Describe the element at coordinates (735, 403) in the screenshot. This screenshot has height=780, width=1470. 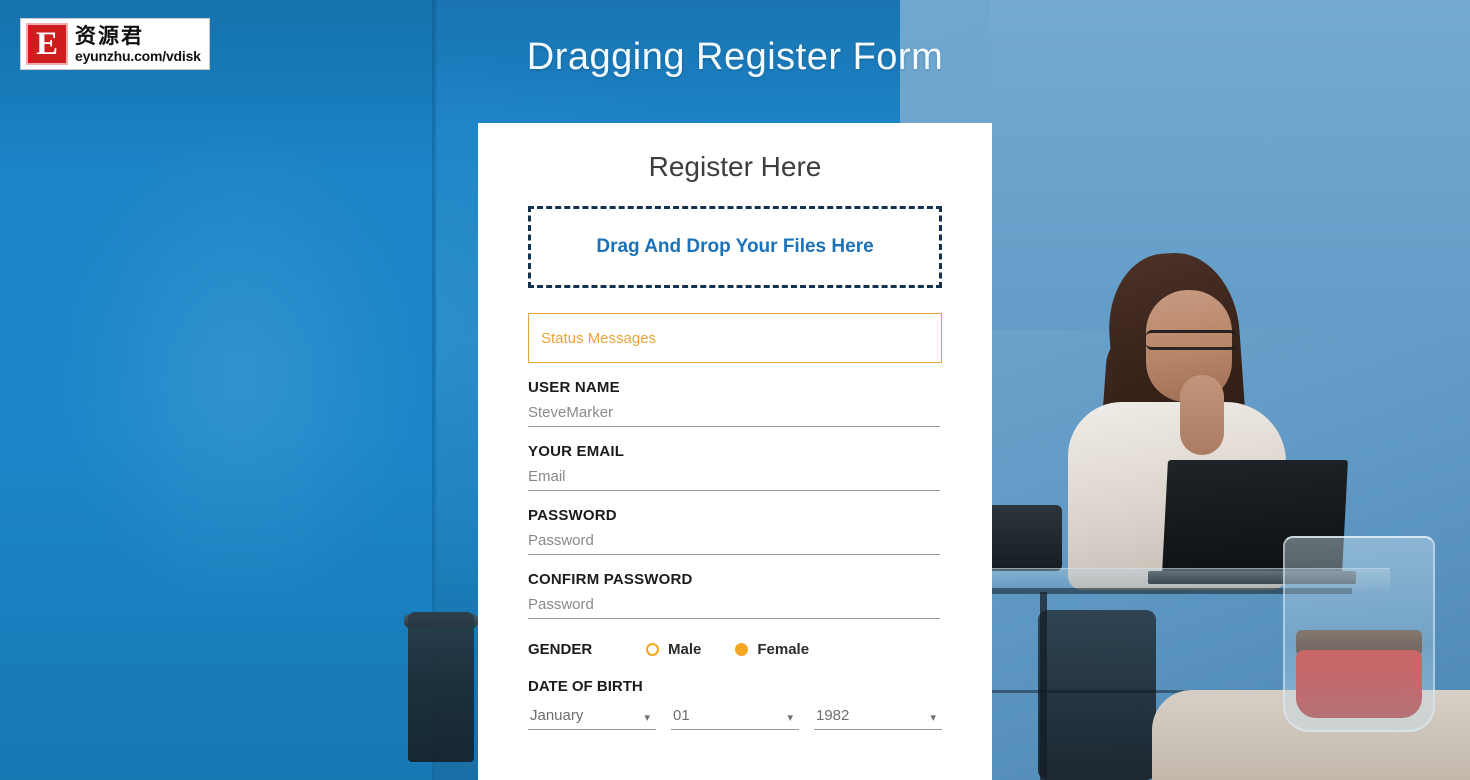
I see `field-username: USER NAME` at that location.